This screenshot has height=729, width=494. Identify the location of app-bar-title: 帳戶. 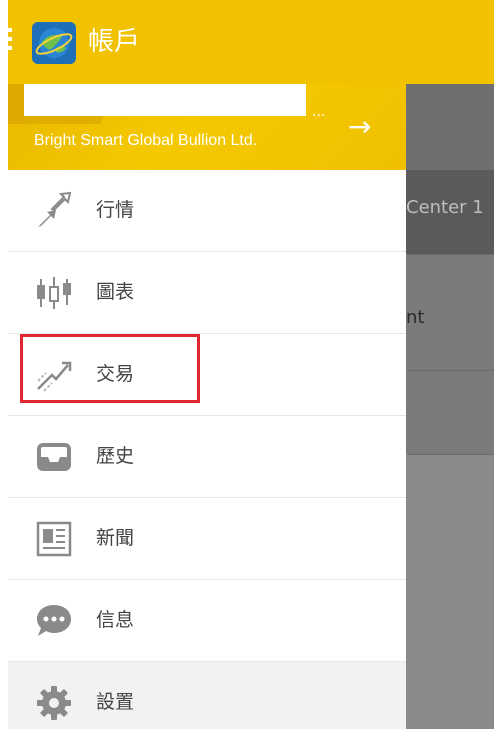
(114, 42).